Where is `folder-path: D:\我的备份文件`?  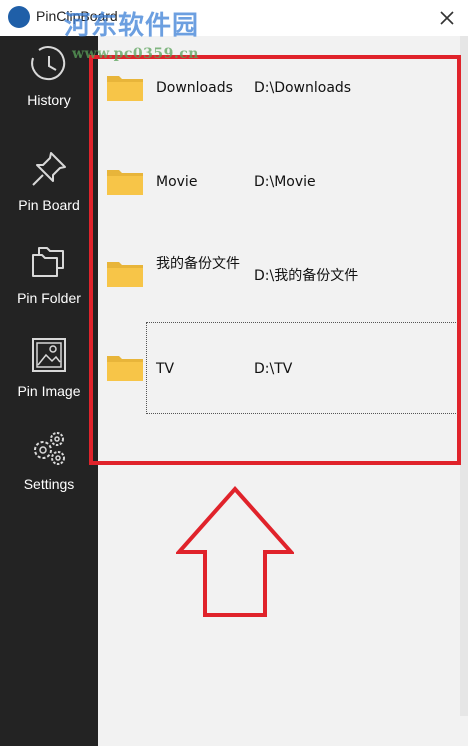
folder-path: D:\我的备份文件 is located at coordinates (306, 276).